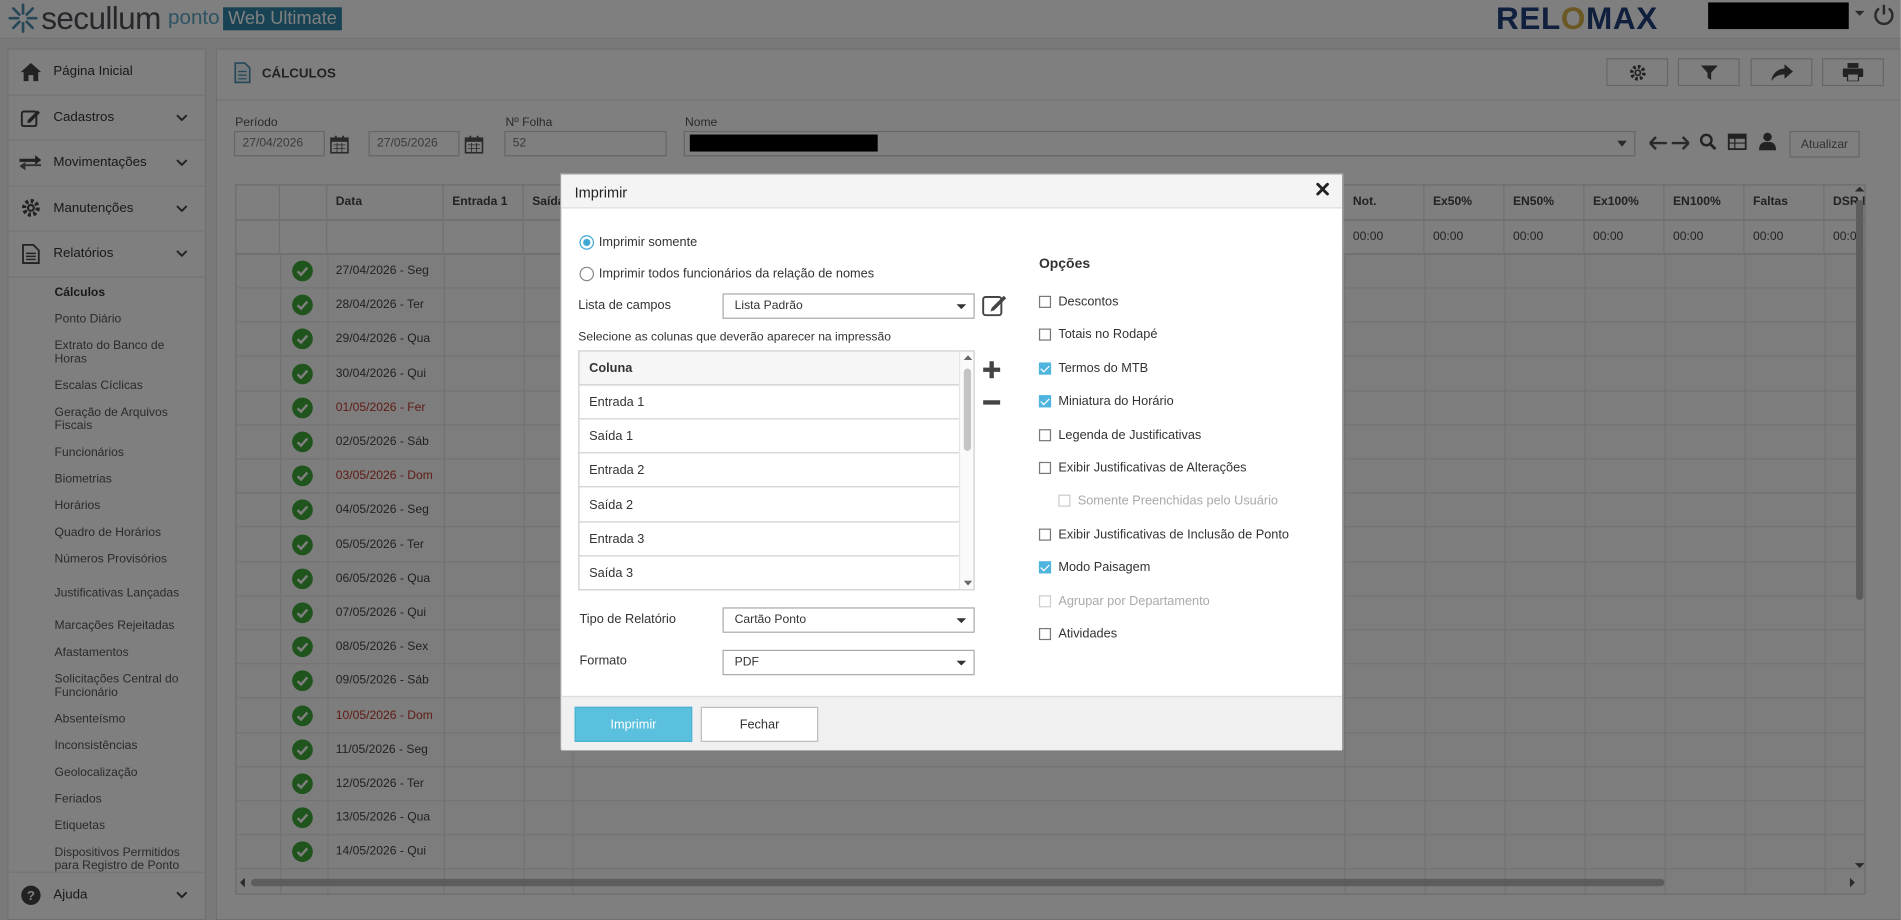  I want to click on edit-list-icon, so click(994, 305).